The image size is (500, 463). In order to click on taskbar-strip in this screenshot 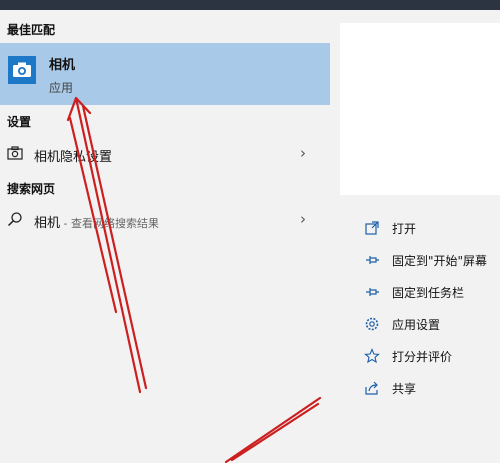, I will do `click(250, 5)`.